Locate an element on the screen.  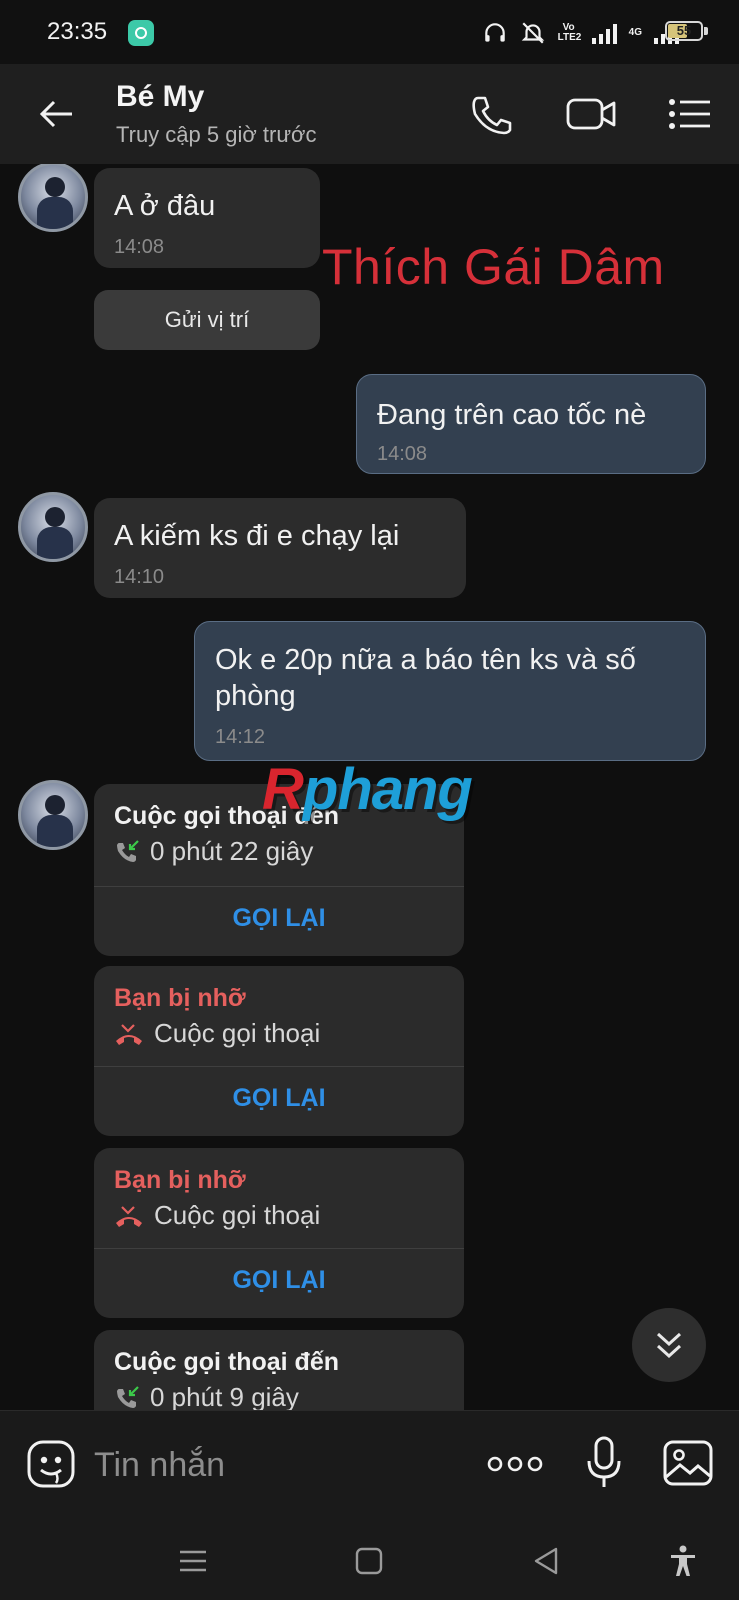
accessibility-icon is located at coordinates (683, 1561).